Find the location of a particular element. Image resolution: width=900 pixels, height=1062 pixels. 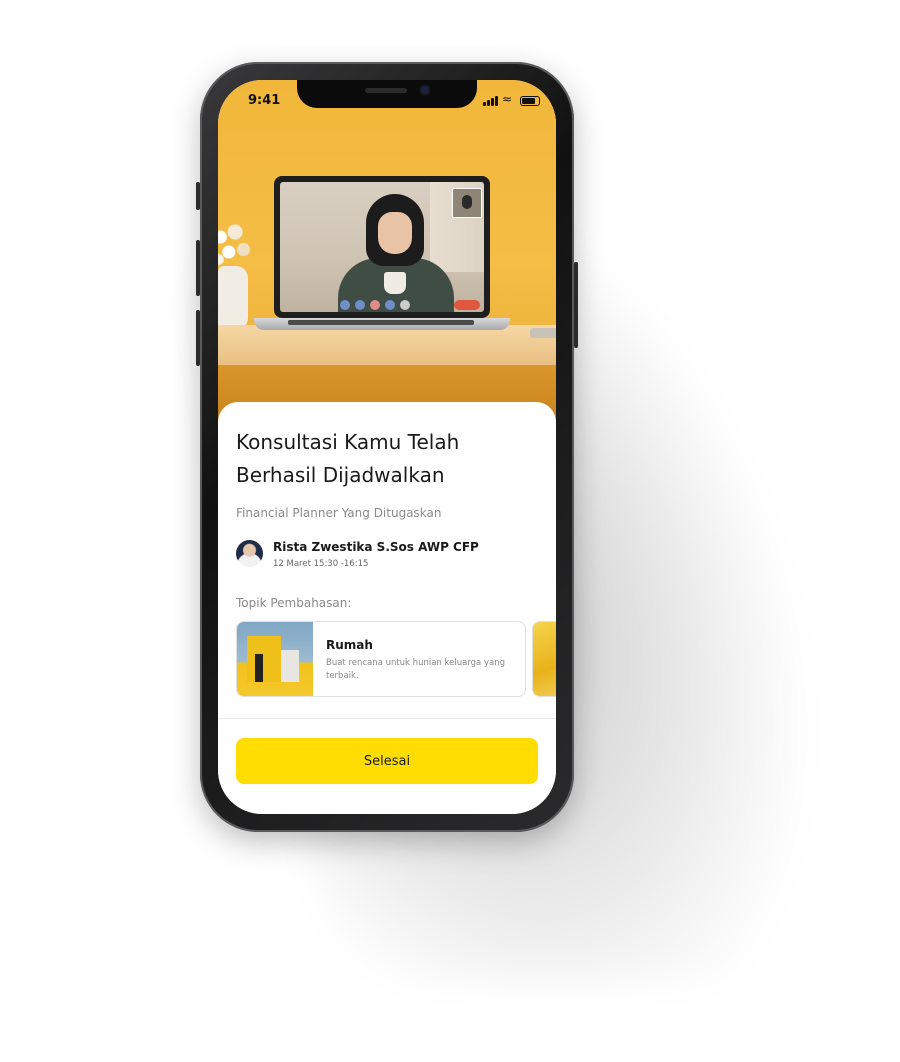

planner-name: Rista Zwestika S.Sos AWP CFP is located at coordinates (376, 547).